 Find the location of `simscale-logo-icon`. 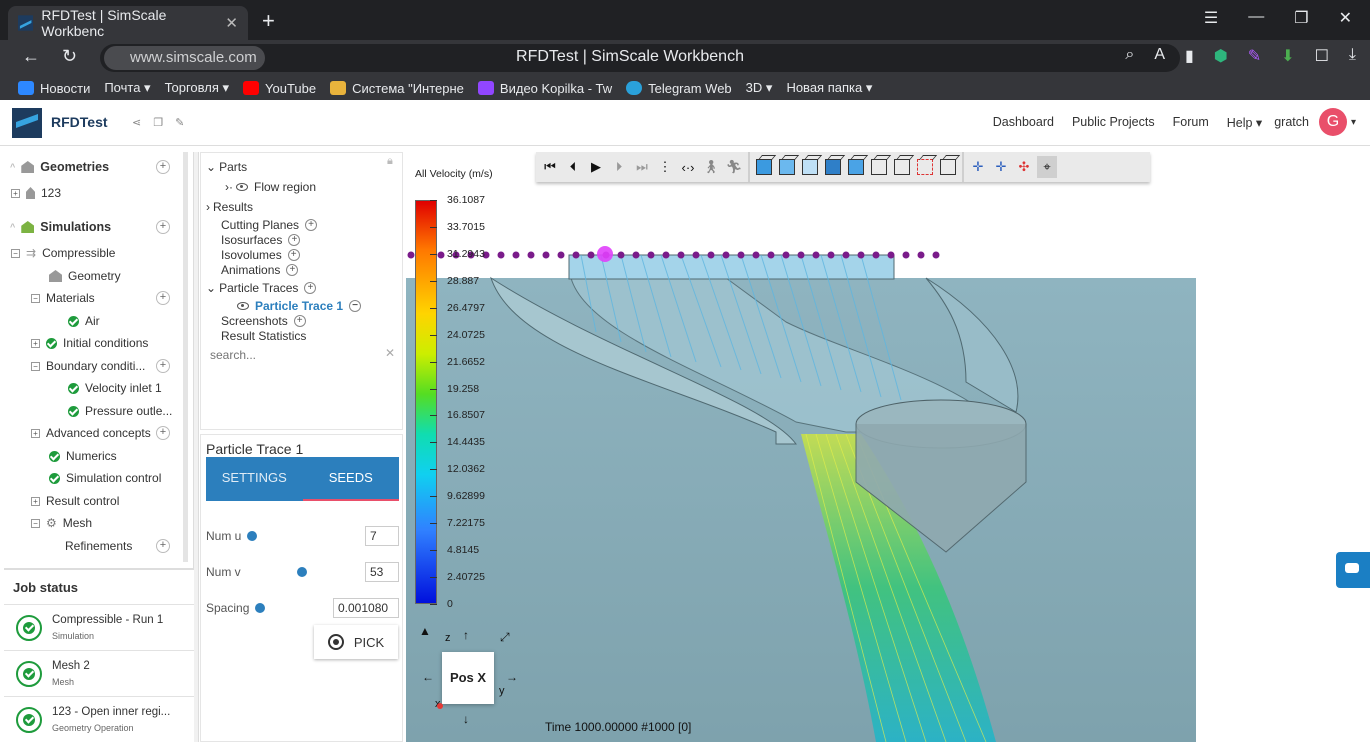

simscale-logo-icon is located at coordinates (27, 123).